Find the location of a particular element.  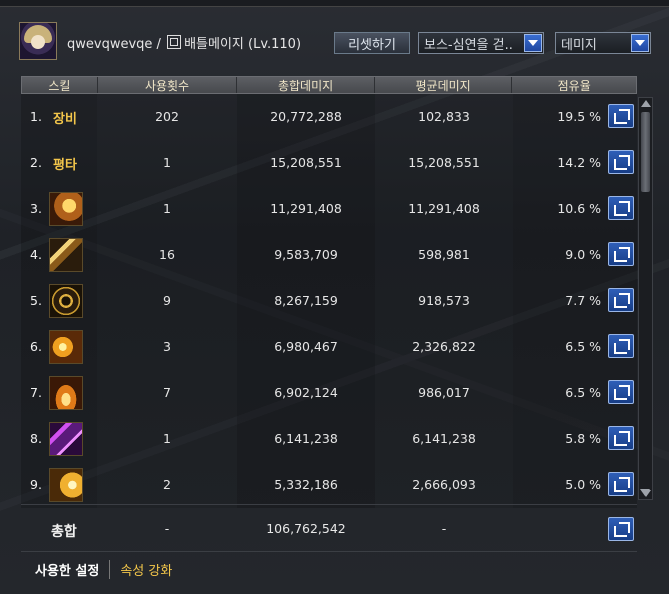

table-scrollbar is located at coordinates (645, 298).